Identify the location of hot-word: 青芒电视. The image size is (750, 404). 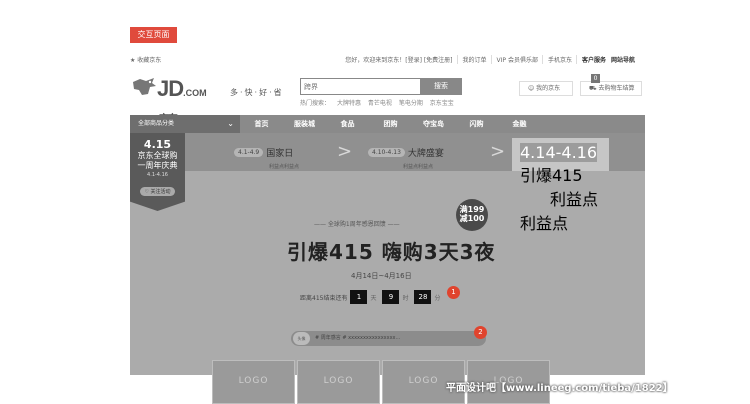
(380, 103).